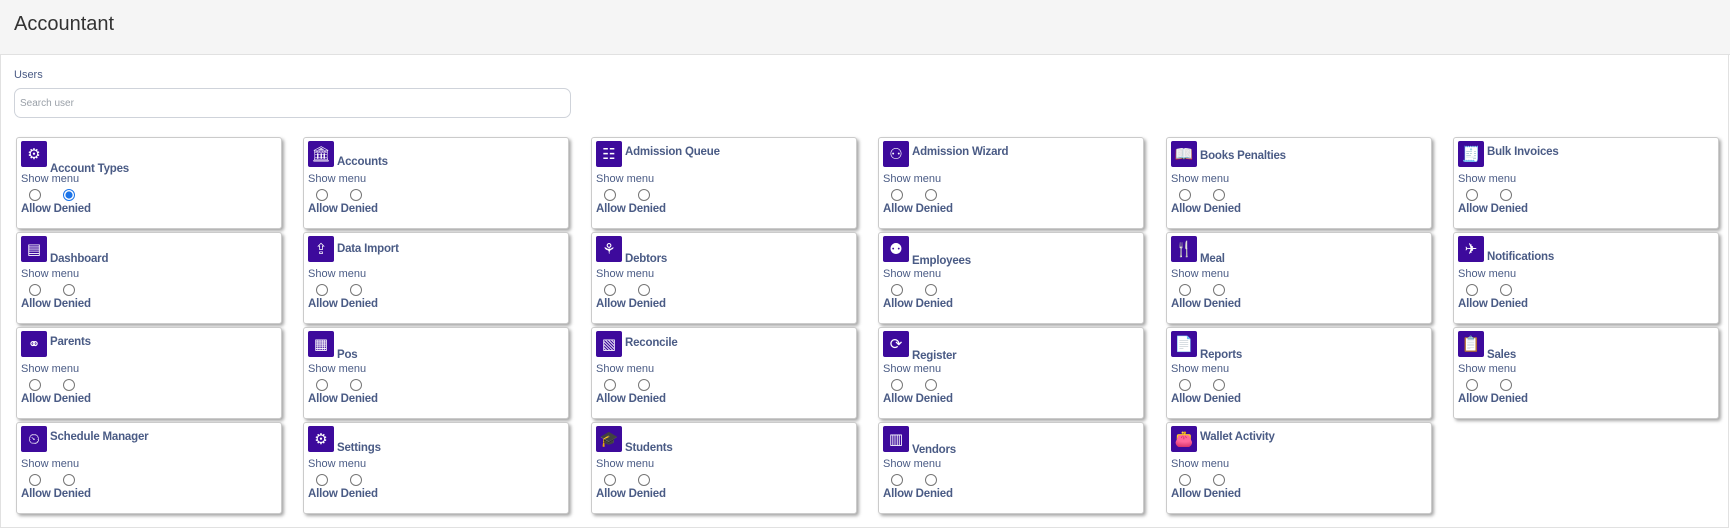 The height and width of the screenshot is (530, 1730). Describe the element at coordinates (625, 464) in the screenshot. I see `show-menu-label: Show menu` at that location.